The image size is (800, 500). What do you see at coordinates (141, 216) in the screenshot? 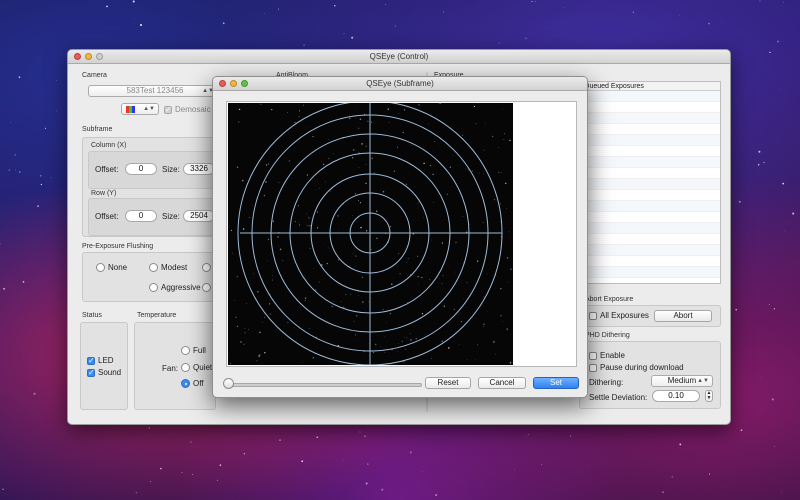
I see `row-offset-field: 0` at bounding box center [141, 216].